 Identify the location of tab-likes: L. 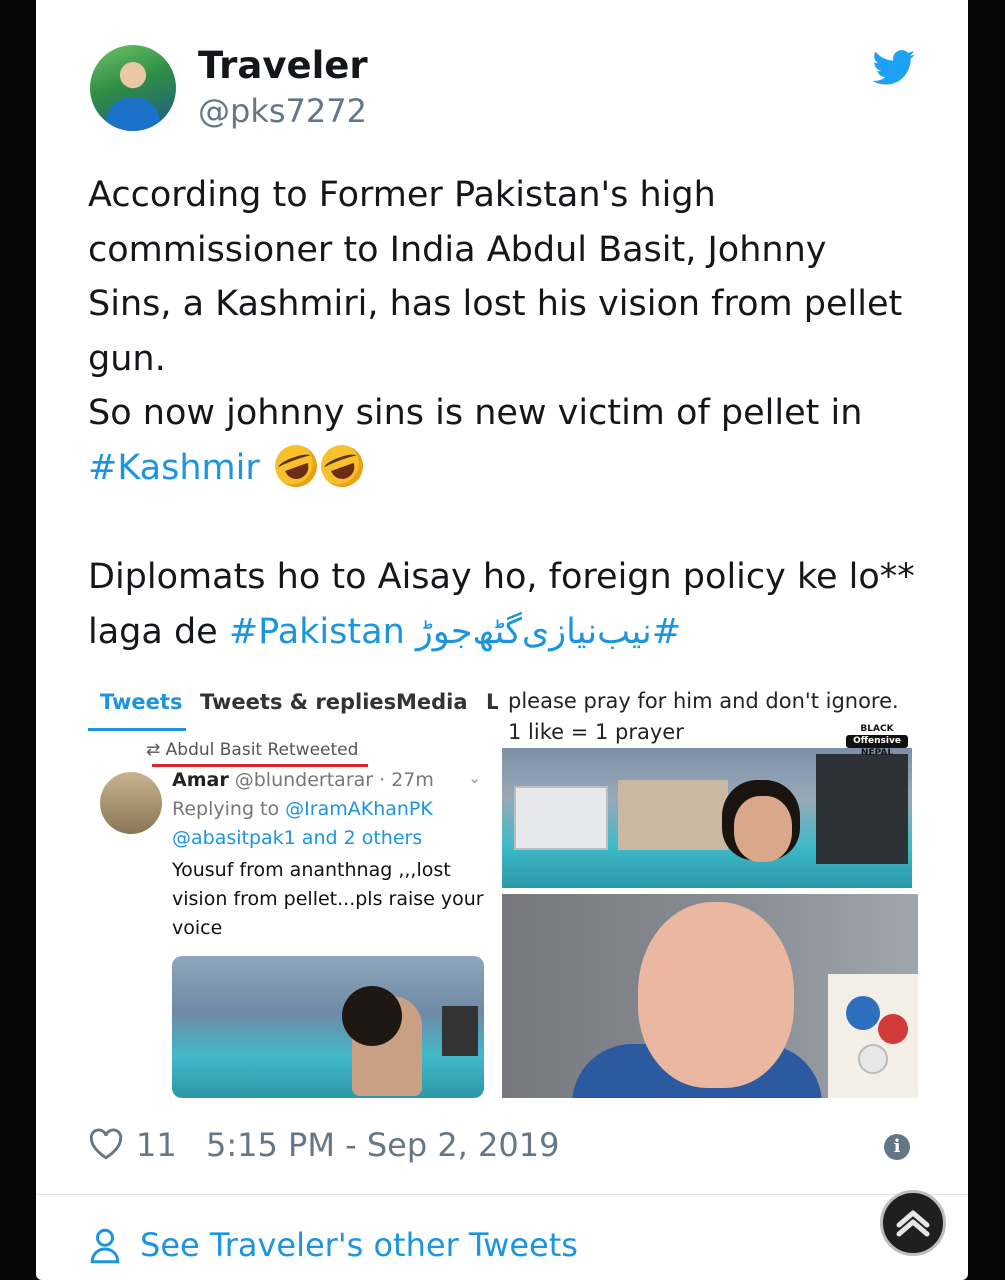
(492, 702).